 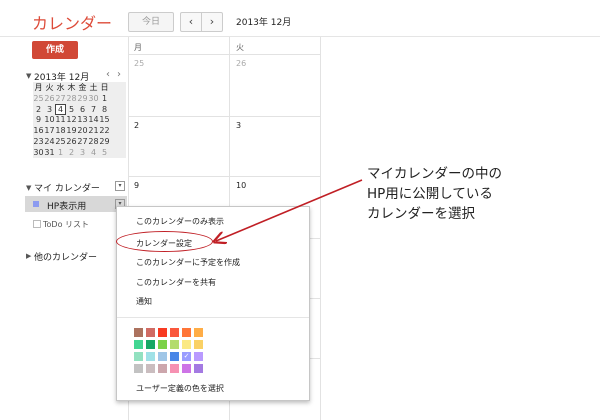 I want to click on annotation-line-3: カレンダーを選択, so click(x=421, y=214).